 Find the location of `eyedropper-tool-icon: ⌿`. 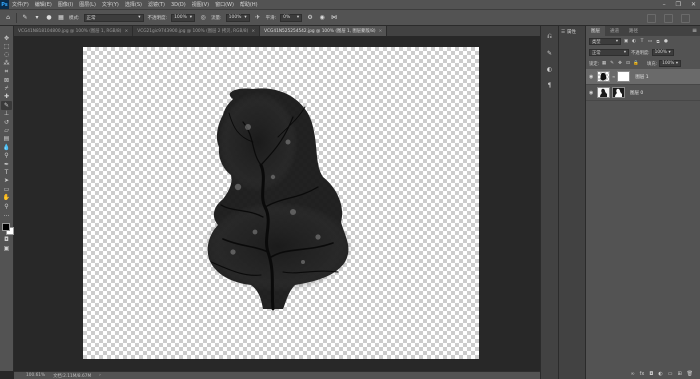

eyedropper-tool-icon: ⌿ is located at coordinates (6, 88).